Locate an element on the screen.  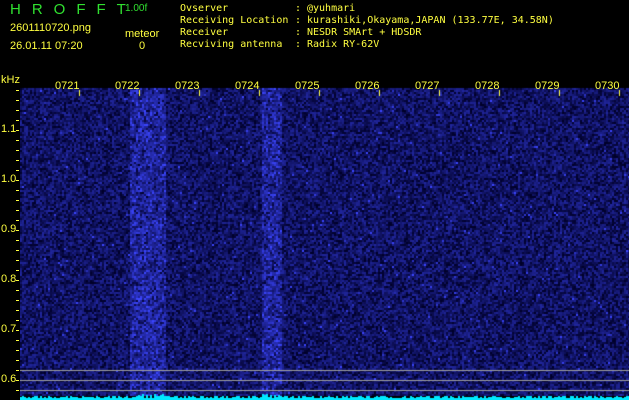
freq-unit: kHz is located at coordinates (10, 80).